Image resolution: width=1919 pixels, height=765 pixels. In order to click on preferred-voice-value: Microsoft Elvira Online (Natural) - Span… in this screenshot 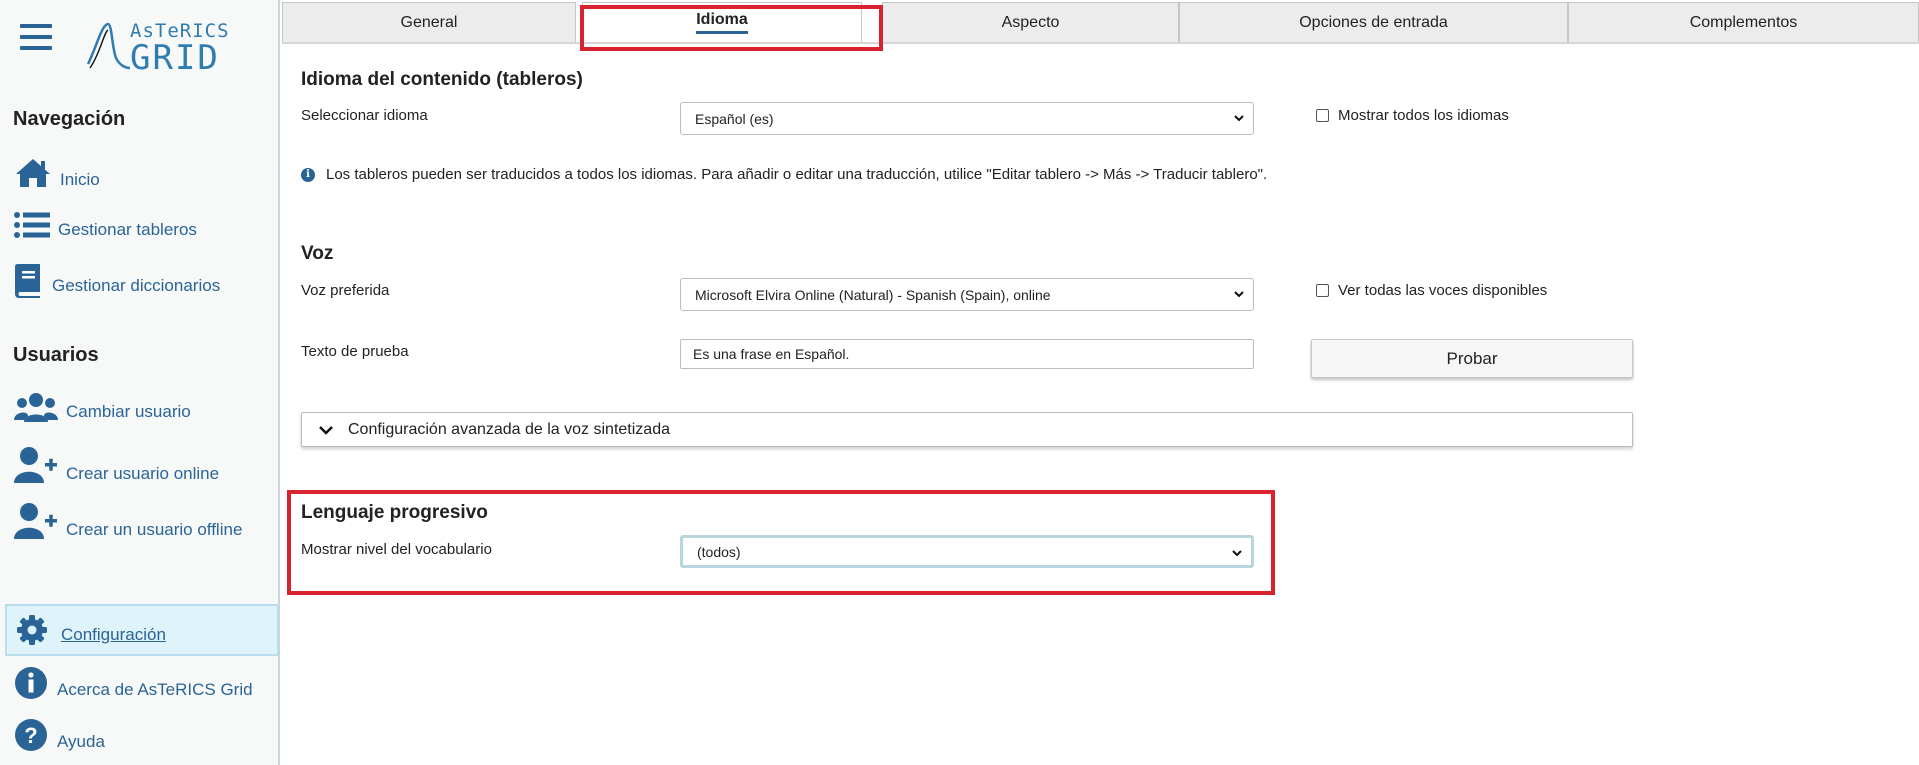, I will do `click(873, 294)`.